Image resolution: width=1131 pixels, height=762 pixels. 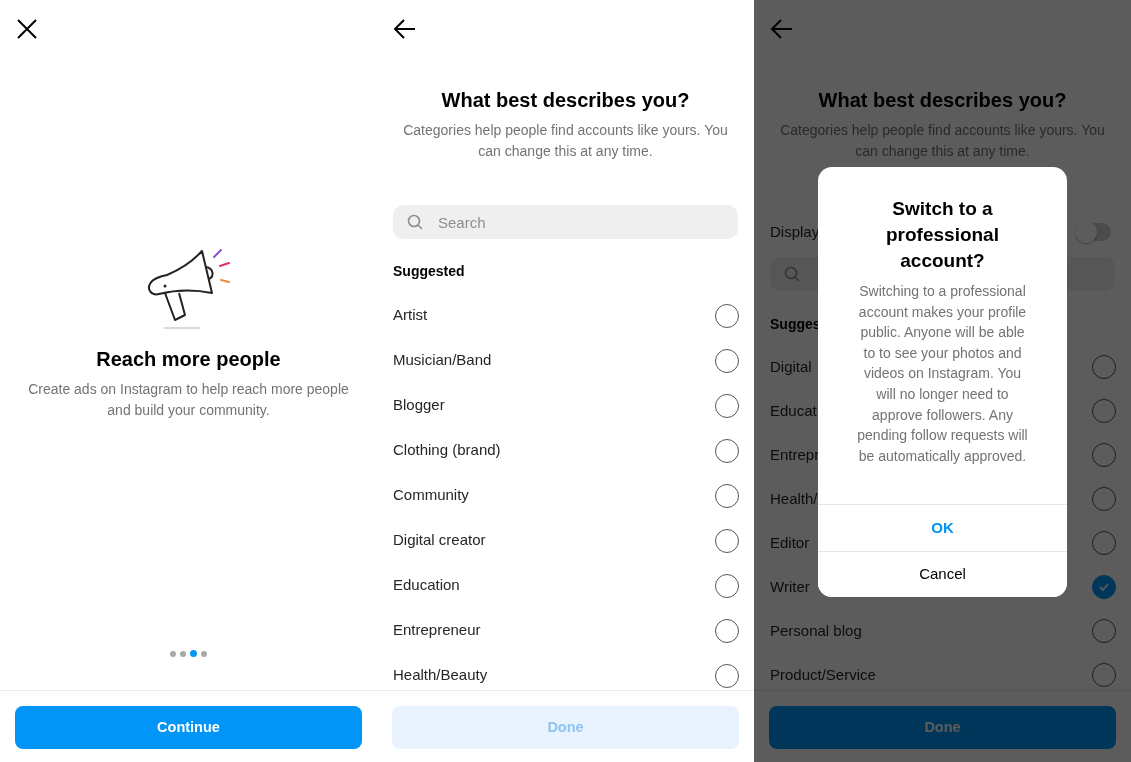 I want to click on category-label: Musician/Band, so click(x=442, y=360).